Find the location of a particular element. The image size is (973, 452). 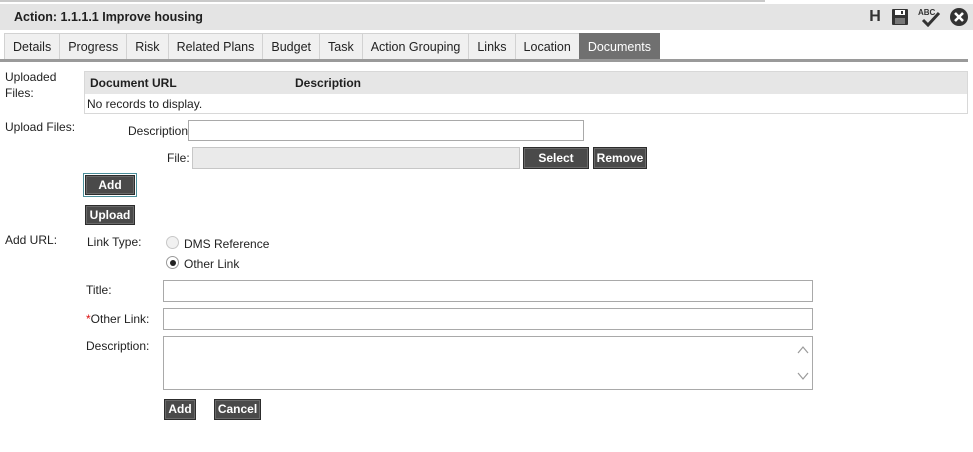

url-description-textarea is located at coordinates (488, 363).